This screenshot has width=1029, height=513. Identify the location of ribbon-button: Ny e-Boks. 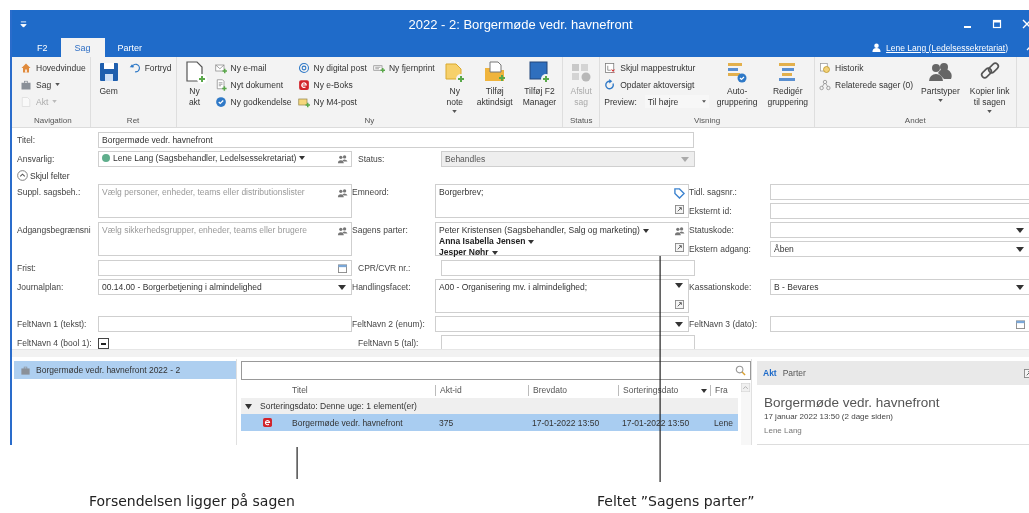
(332, 84).